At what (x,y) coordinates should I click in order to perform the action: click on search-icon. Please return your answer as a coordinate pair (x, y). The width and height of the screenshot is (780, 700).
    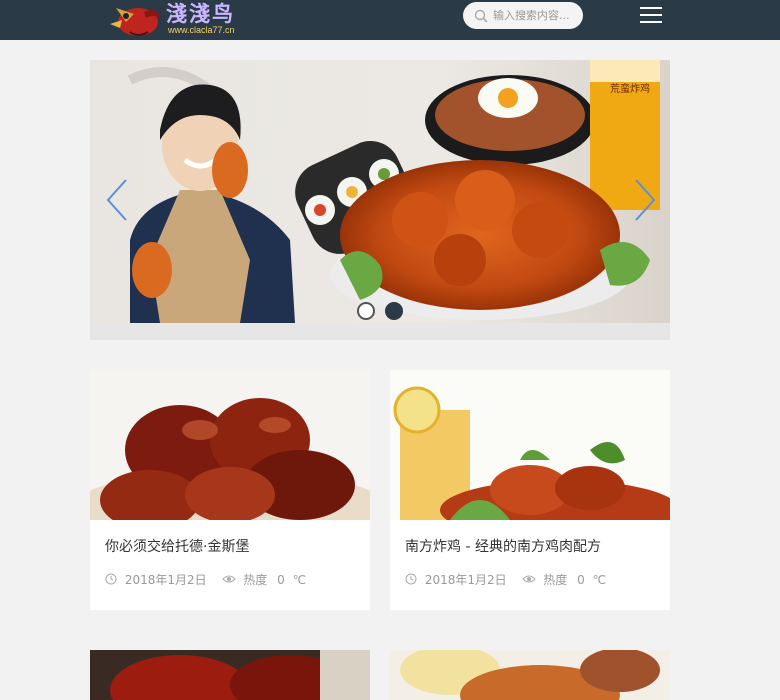
    Looking at the image, I should click on (481, 16).